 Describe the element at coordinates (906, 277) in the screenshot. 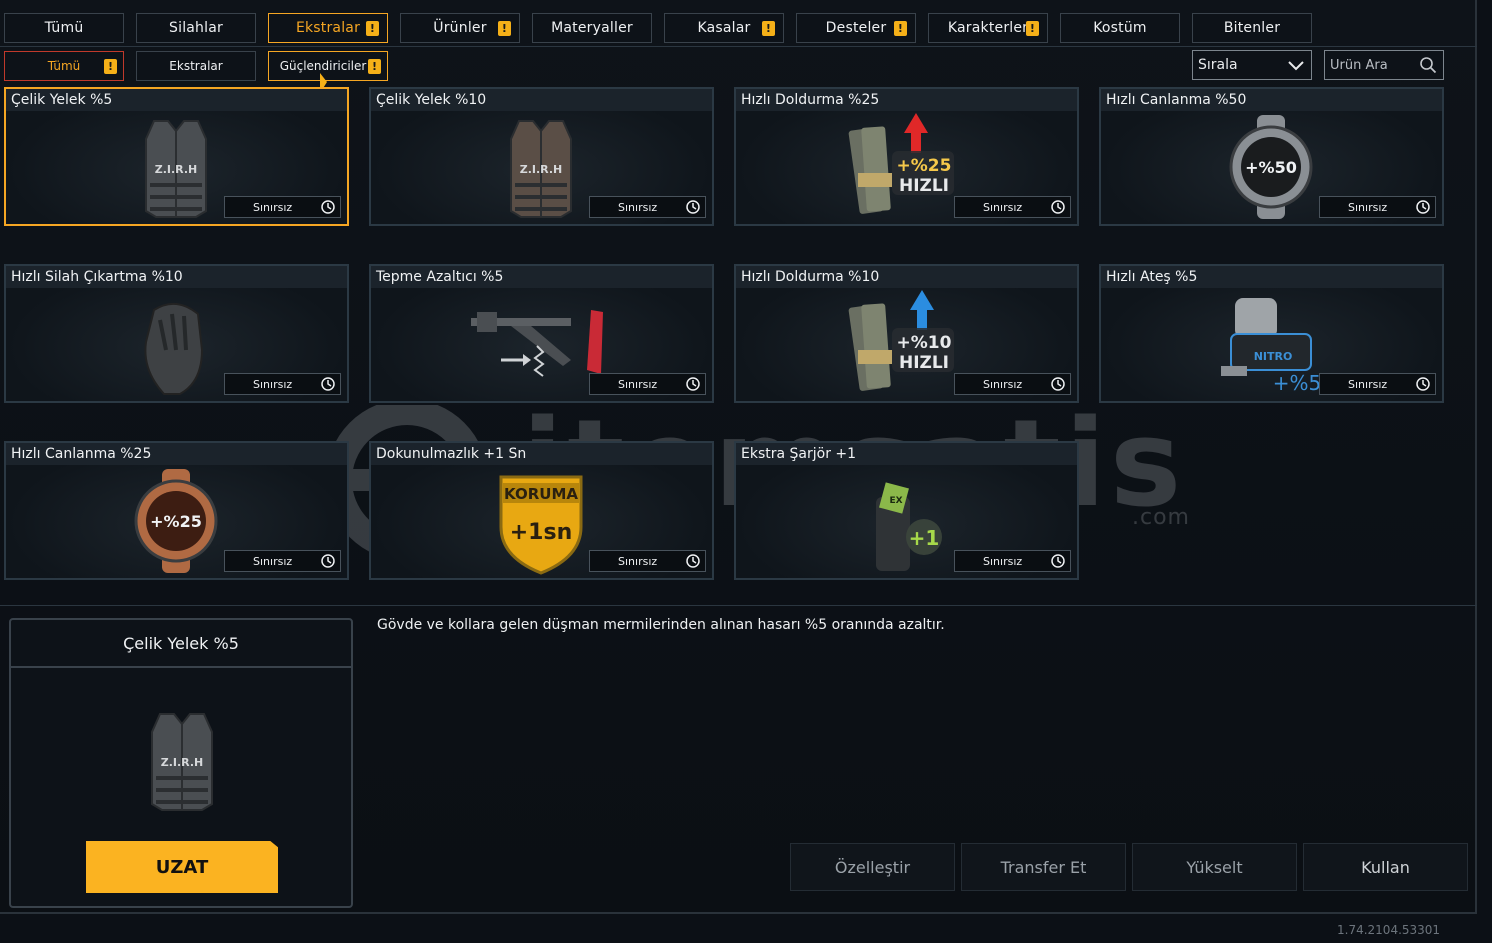

I see `item-title: Hızlı Doldurma %10` at that location.